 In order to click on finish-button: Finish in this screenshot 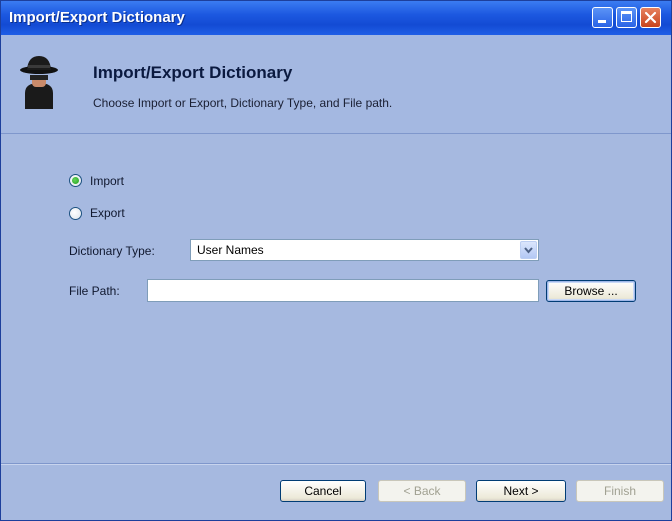, I will do `click(620, 491)`.